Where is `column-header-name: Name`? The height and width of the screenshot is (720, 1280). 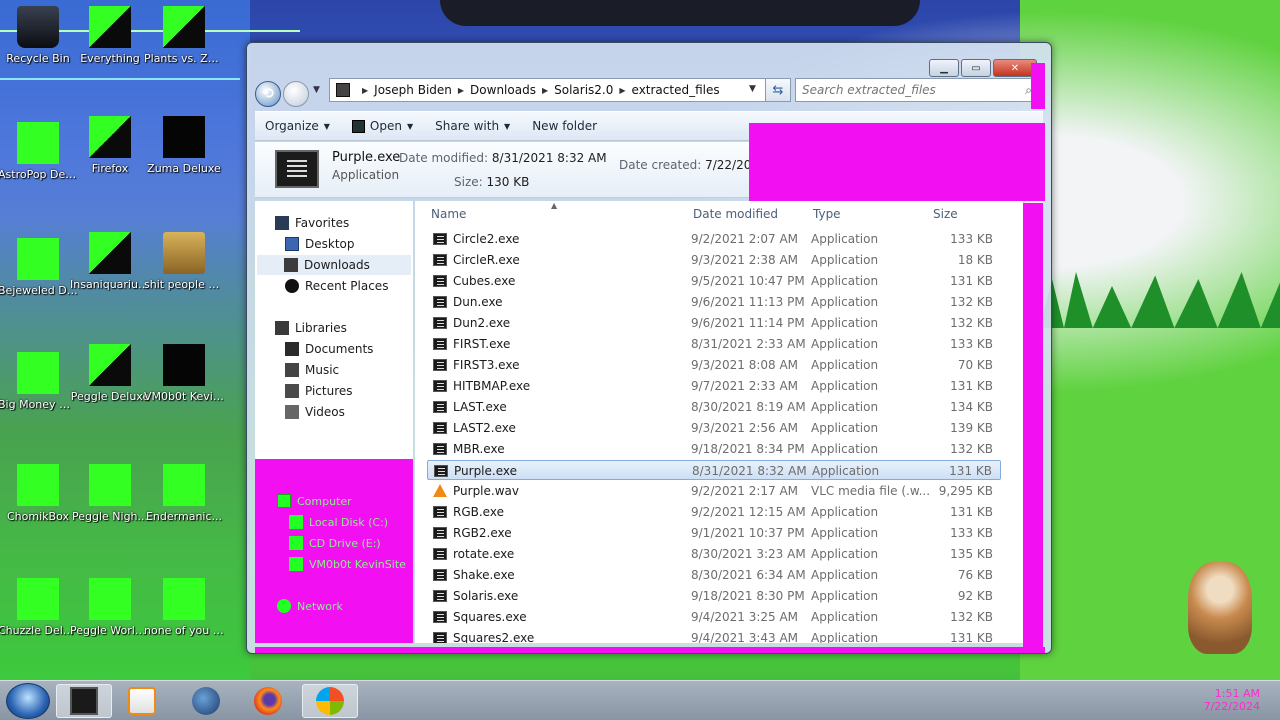
column-header-name: Name is located at coordinates (448, 214).